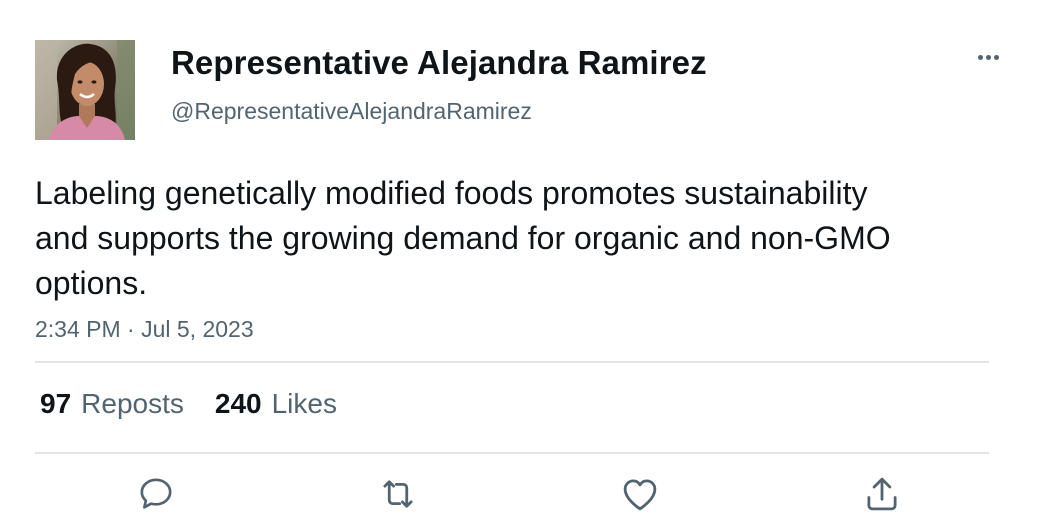  Describe the element at coordinates (351, 111) in the screenshot. I see `author-handle: @RepresentativeAlejandraRamirez` at that location.